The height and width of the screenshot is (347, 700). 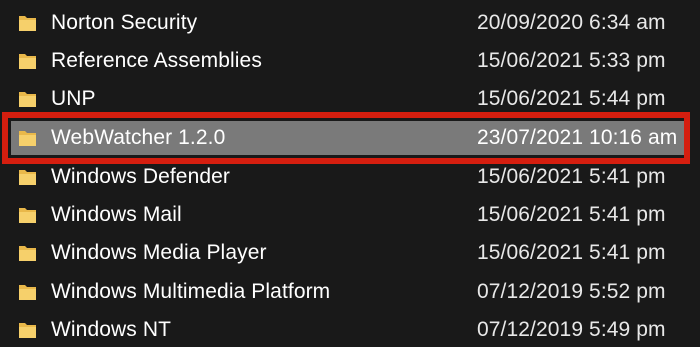 I want to click on folder-name: Windows NT, so click(x=111, y=329).